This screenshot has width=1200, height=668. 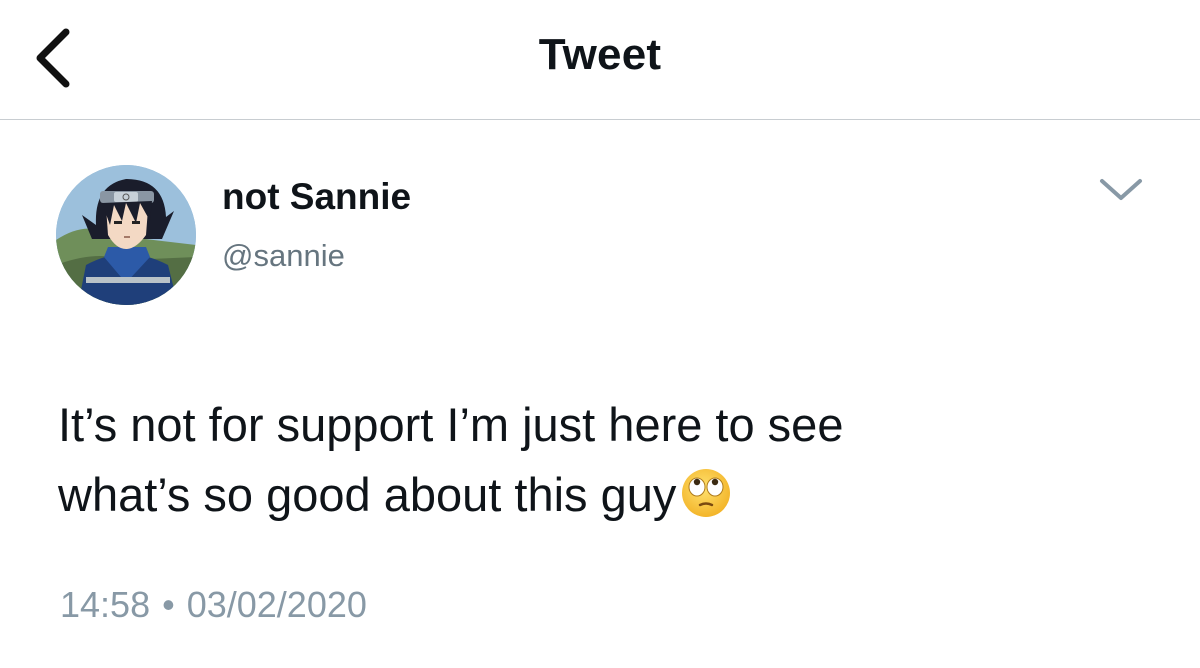 I want to click on chevron-down-icon, so click(x=1121, y=189).